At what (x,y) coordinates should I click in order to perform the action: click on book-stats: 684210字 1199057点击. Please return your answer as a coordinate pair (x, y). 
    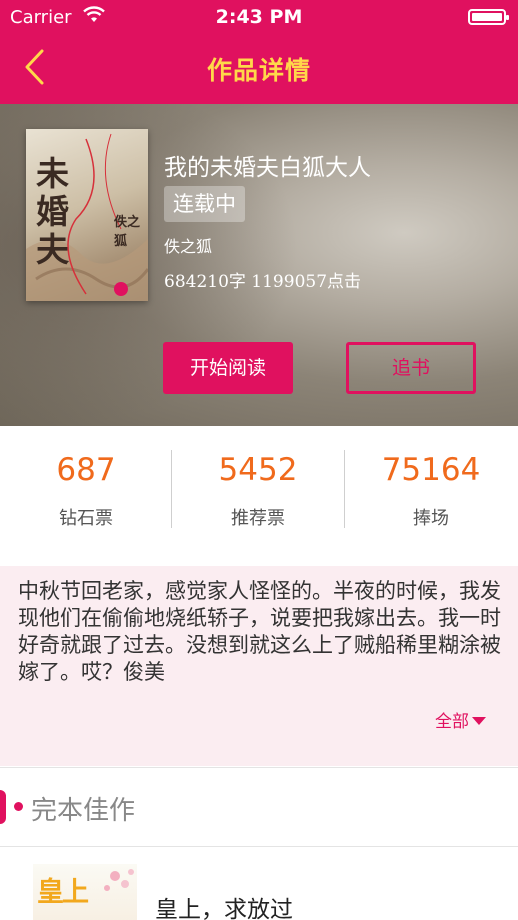
    Looking at the image, I should click on (263, 282).